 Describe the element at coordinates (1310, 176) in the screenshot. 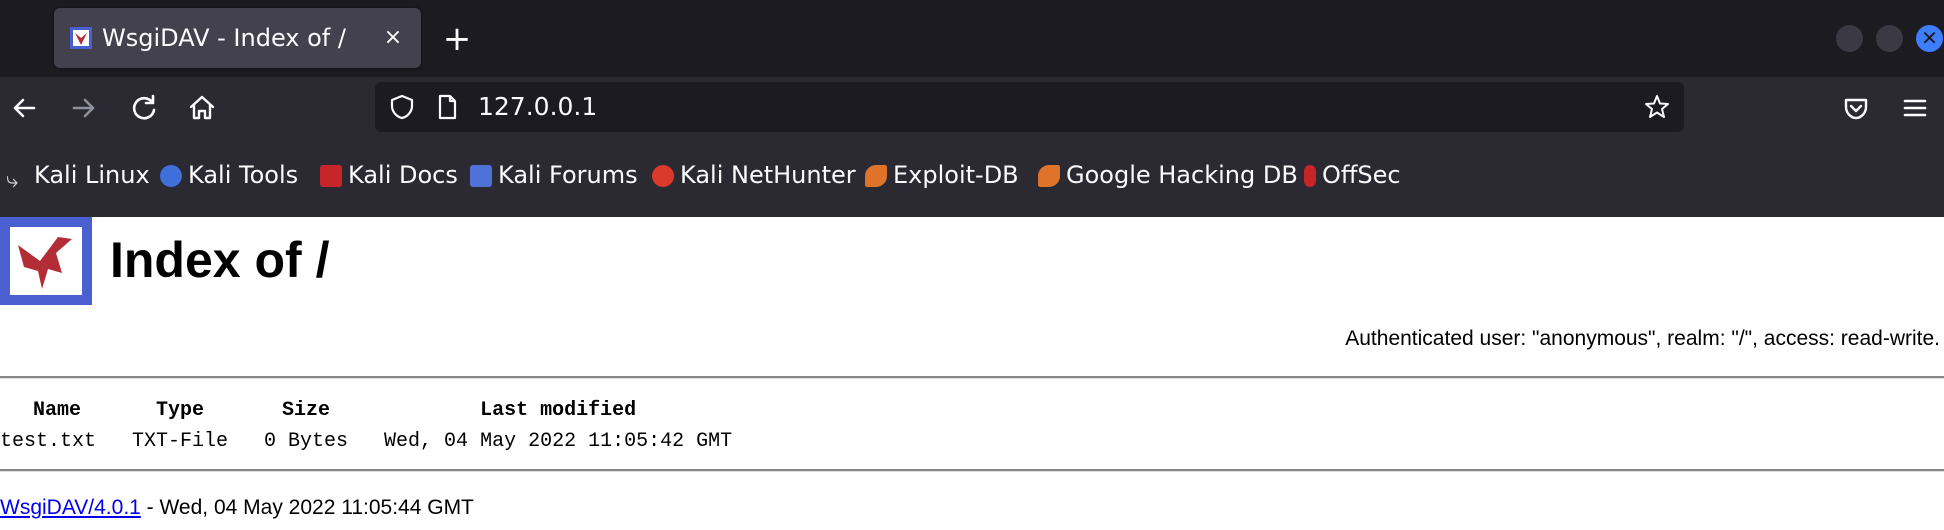

I see `offsec-icon` at that location.